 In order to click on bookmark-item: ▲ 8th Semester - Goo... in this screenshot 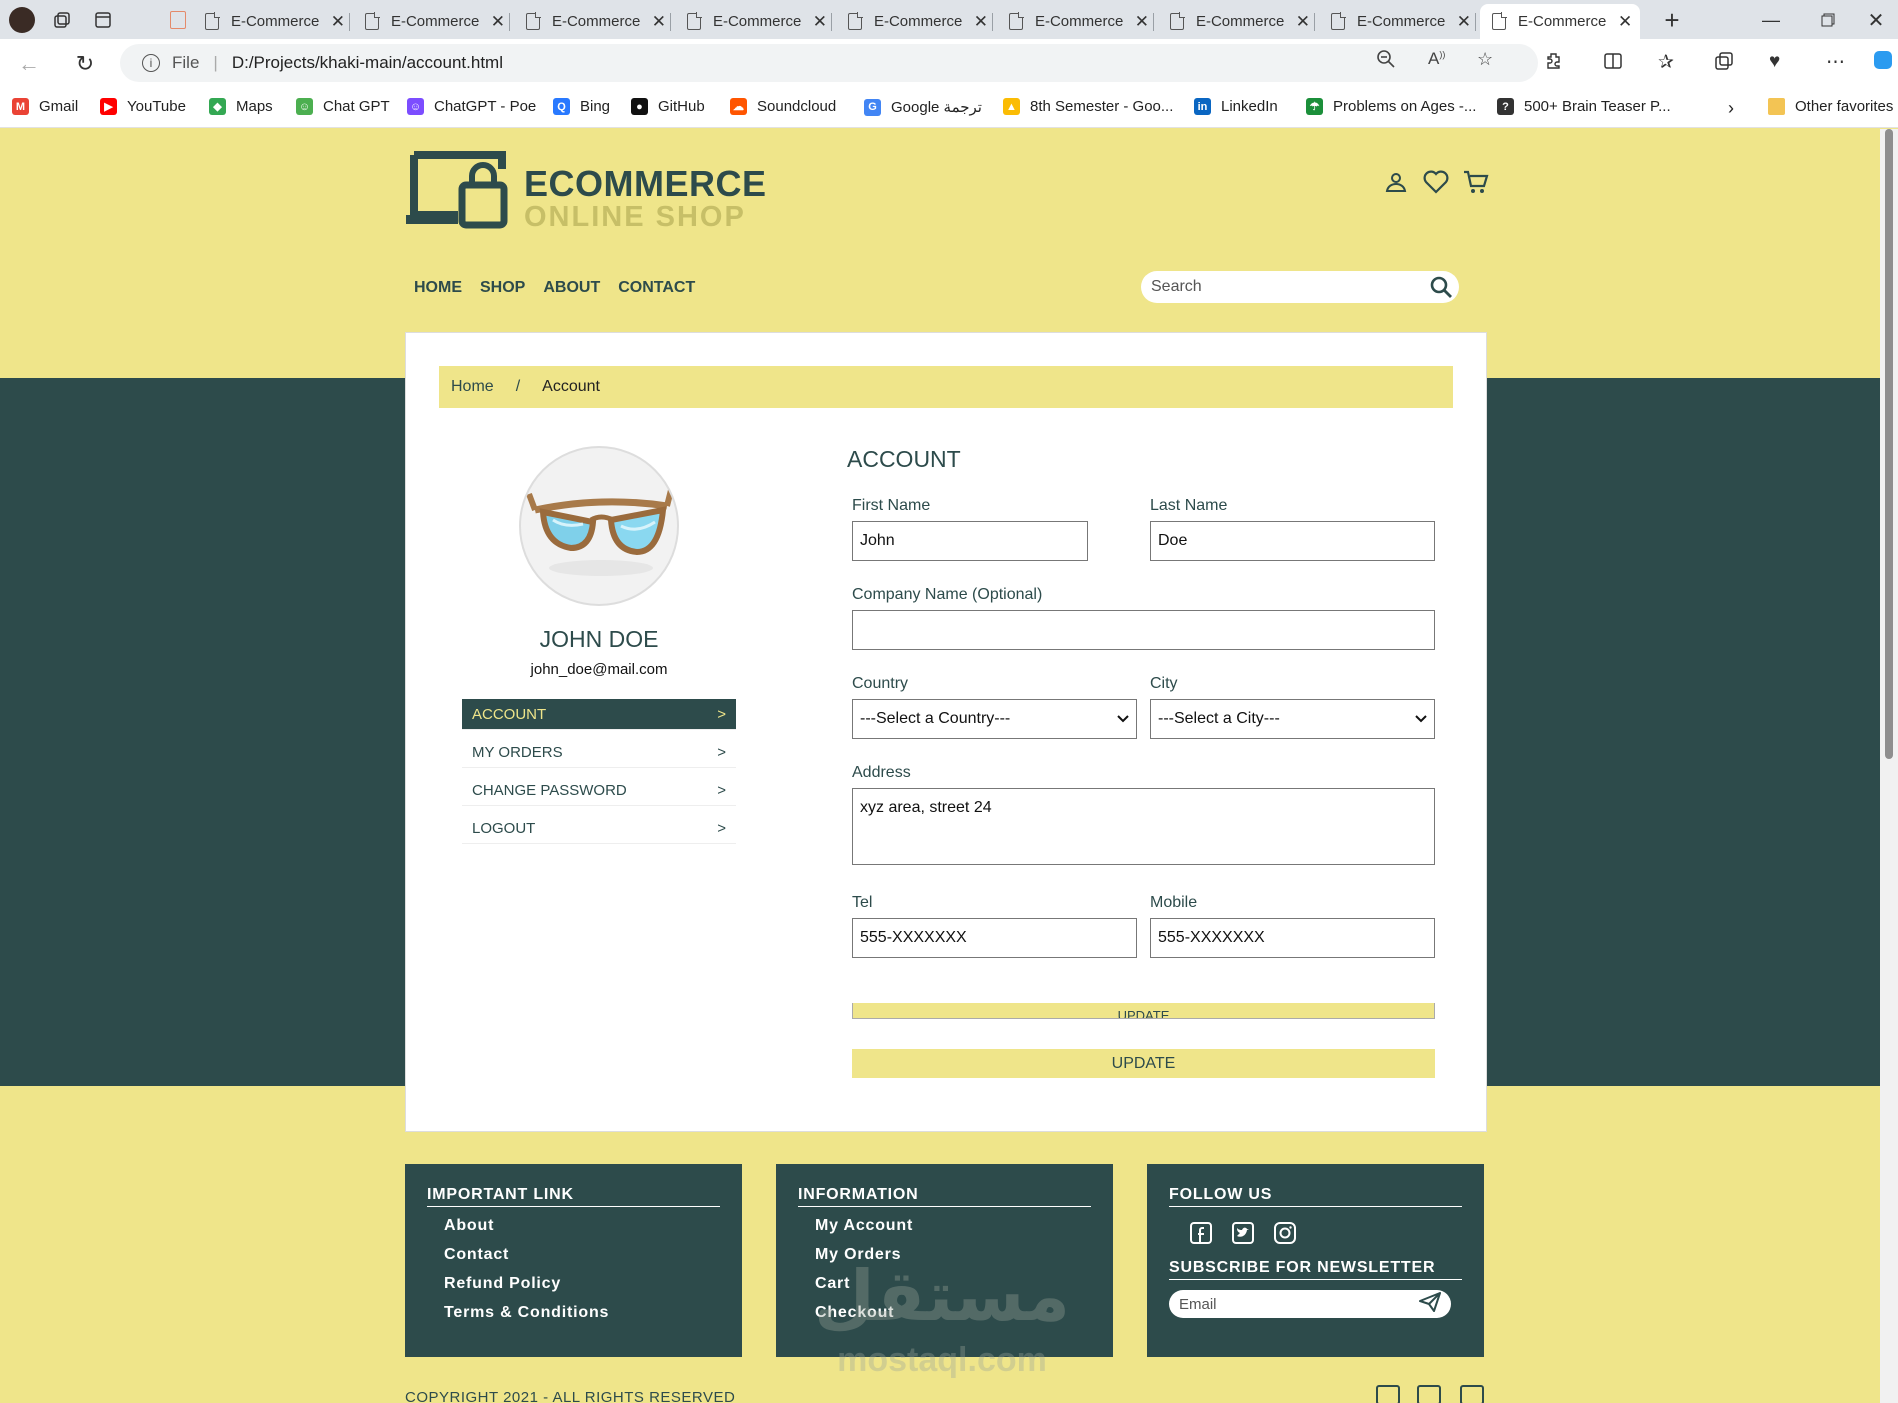, I will do `click(1088, 106)`.